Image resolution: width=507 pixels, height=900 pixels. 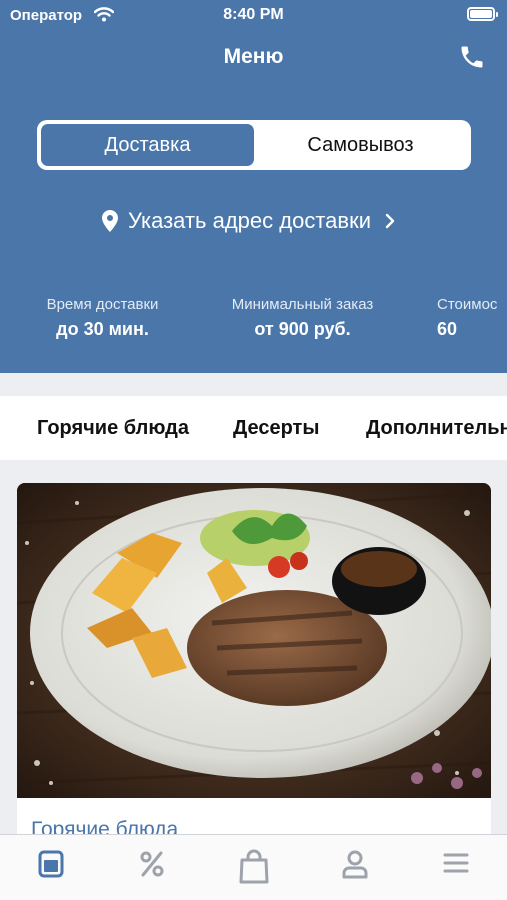 I want to click on location-pin-icon, so click(x=110, y=221).